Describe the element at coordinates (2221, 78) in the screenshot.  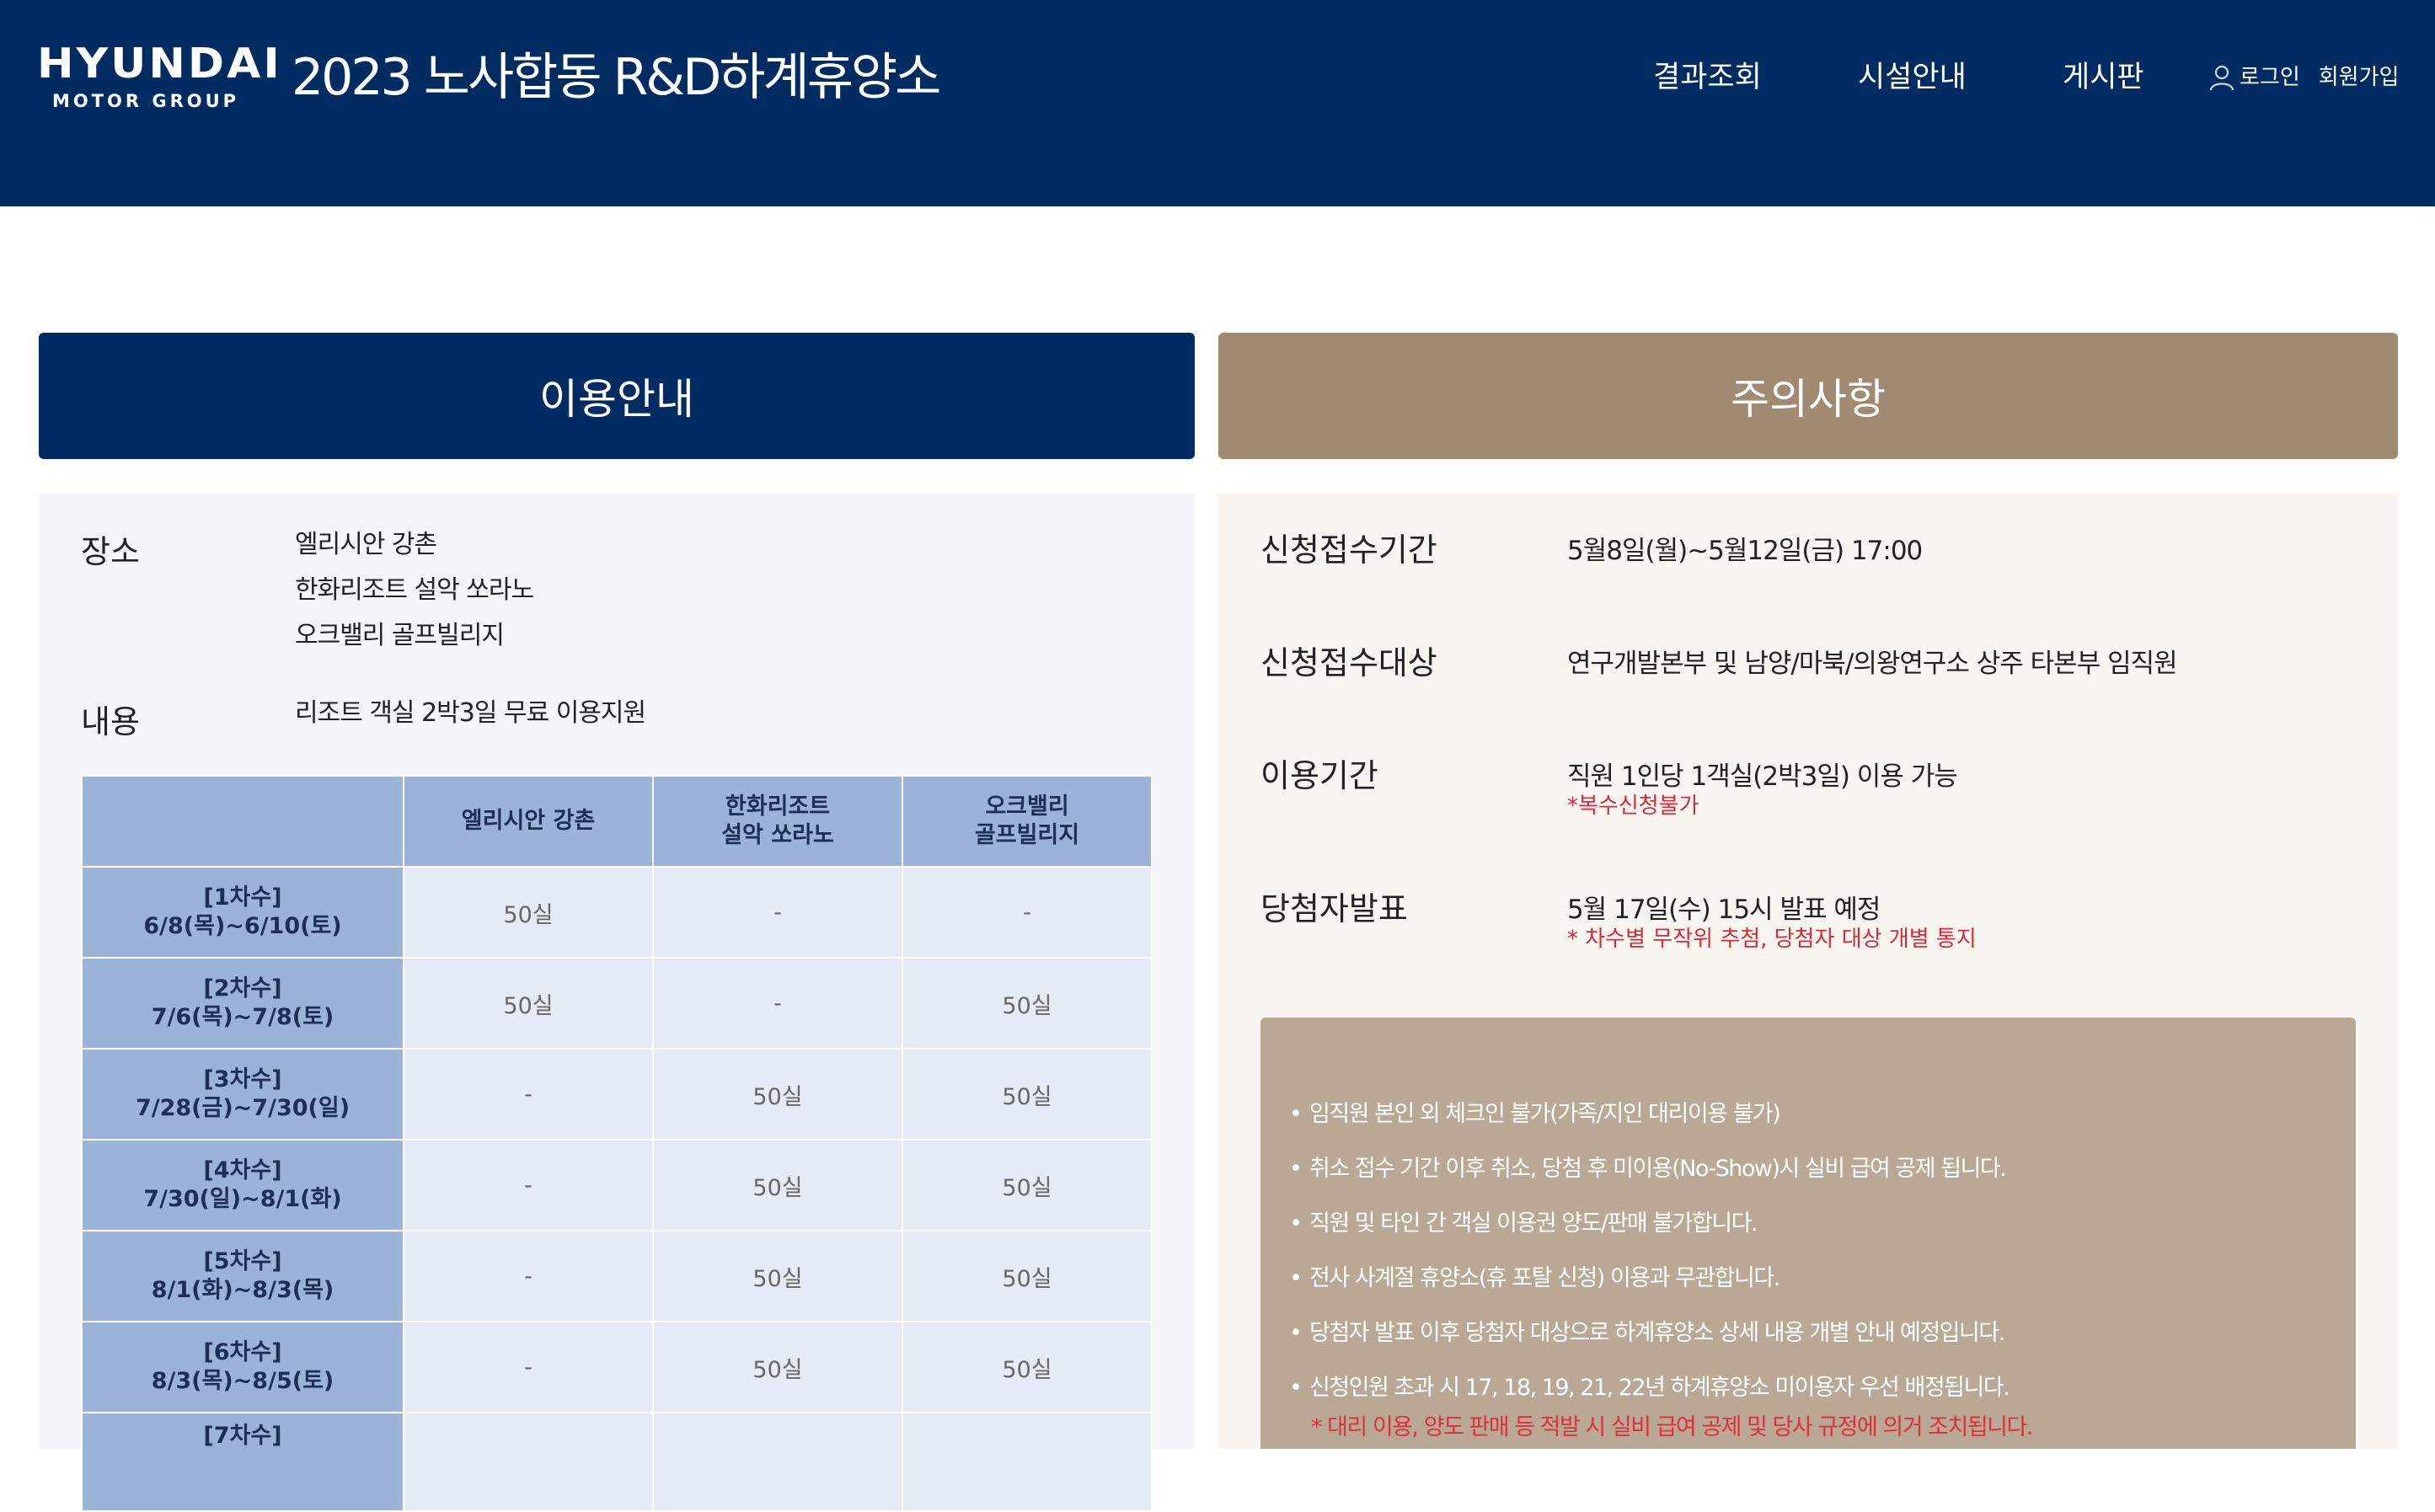
I see `user-icon` at that location.